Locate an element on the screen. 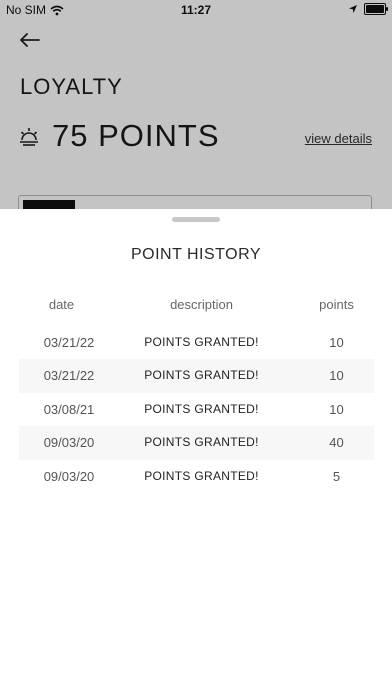 Image resolution: width=392 pixels, height=696 pixels. table-row: 03/08/21 POINTS GRANTED! 10 is located at coordinates (196, 409).